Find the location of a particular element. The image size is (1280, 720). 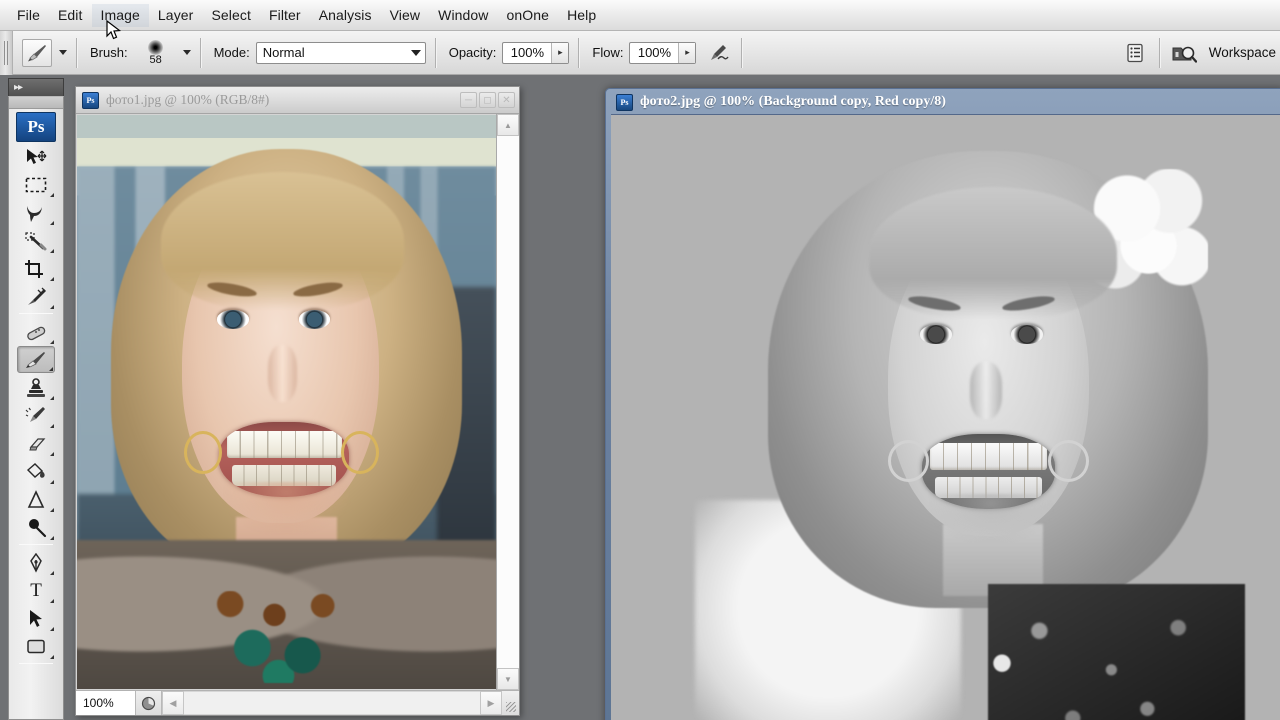

brush-size-preview: 58 is located at coordinates (156, 52).